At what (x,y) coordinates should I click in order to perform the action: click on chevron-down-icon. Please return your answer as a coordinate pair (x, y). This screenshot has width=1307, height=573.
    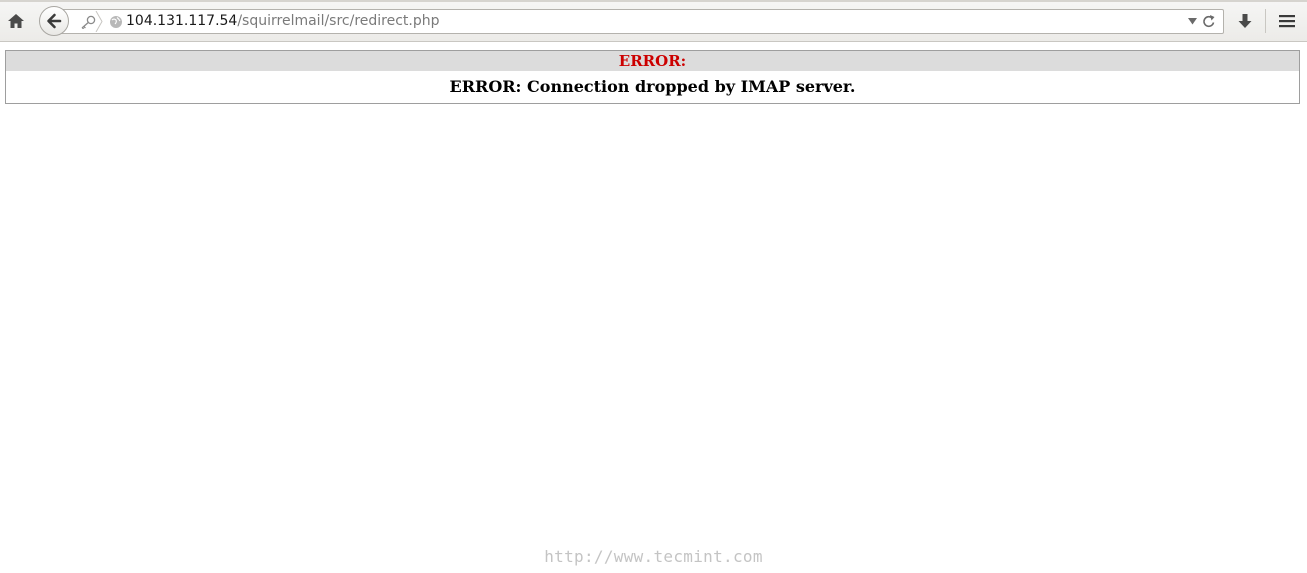
    Looking at the image, I should click on (1192, 21).